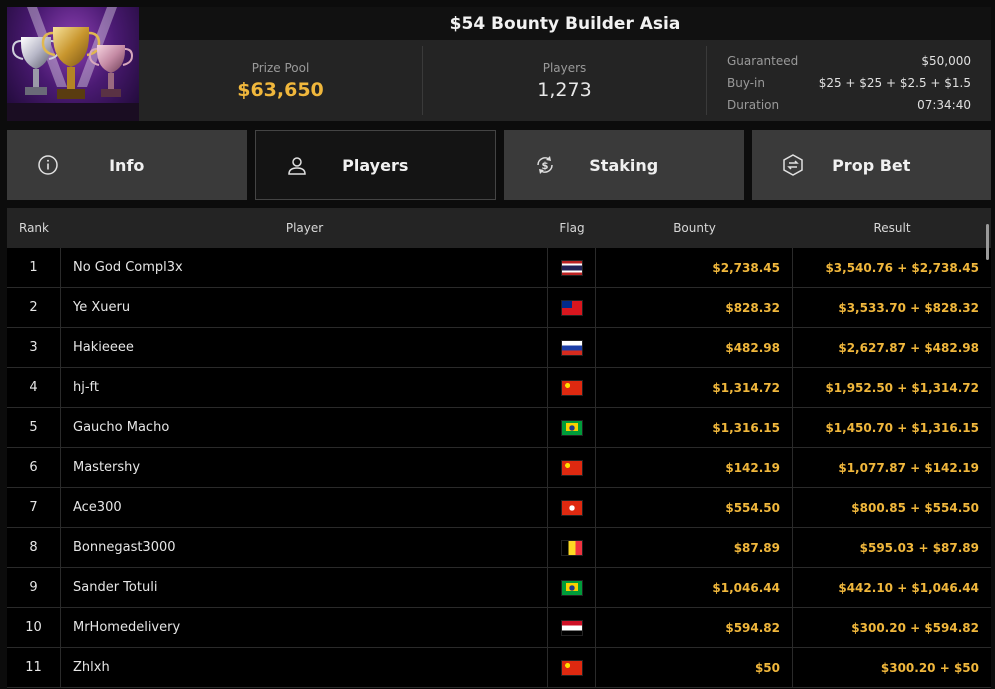 The image size is (995, 689). What do you see at coordinates (280, 89) in the screenshot?
I see `prize-pool-value: $63,650` at bounding box center [280, 89].